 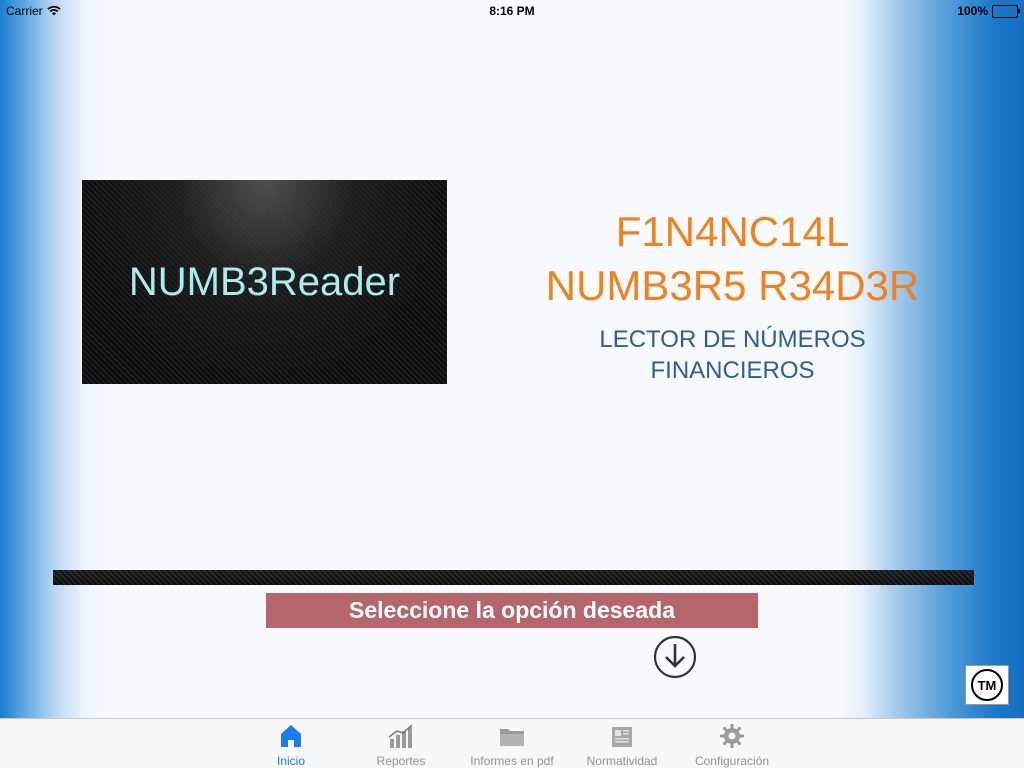 I want to click on bar-chart-icon, so click(x=400, y=736).